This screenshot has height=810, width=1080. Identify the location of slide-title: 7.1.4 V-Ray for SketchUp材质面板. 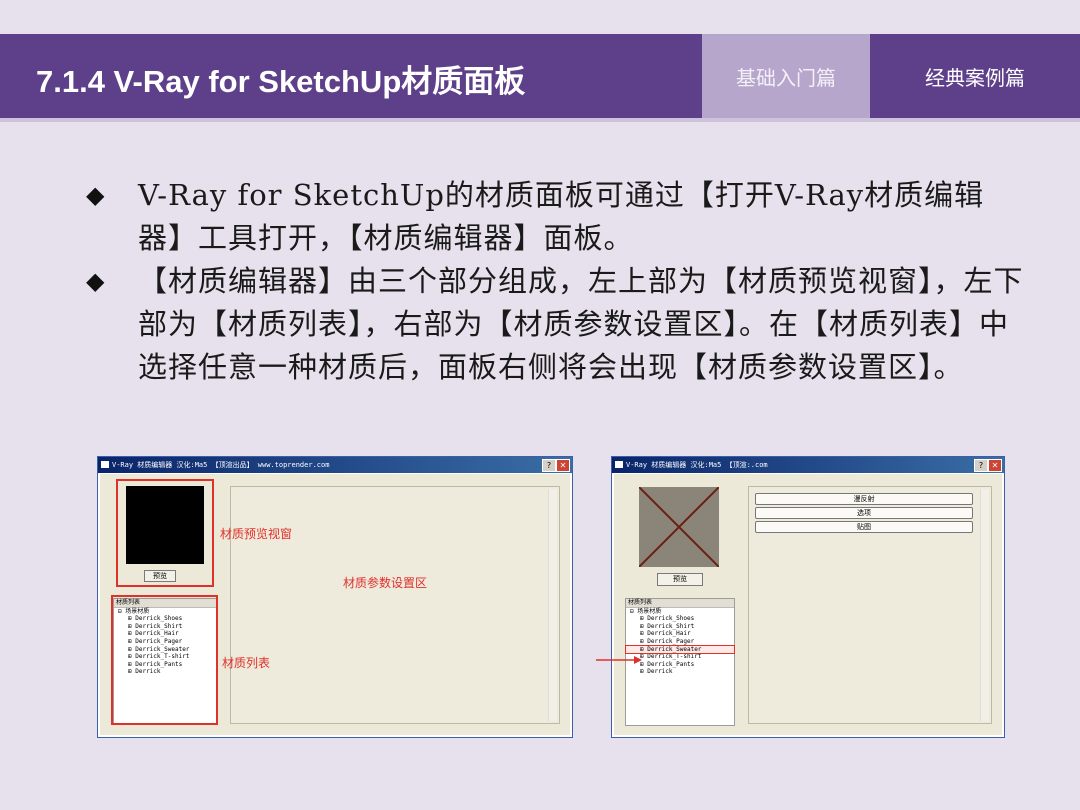
(281, 81).